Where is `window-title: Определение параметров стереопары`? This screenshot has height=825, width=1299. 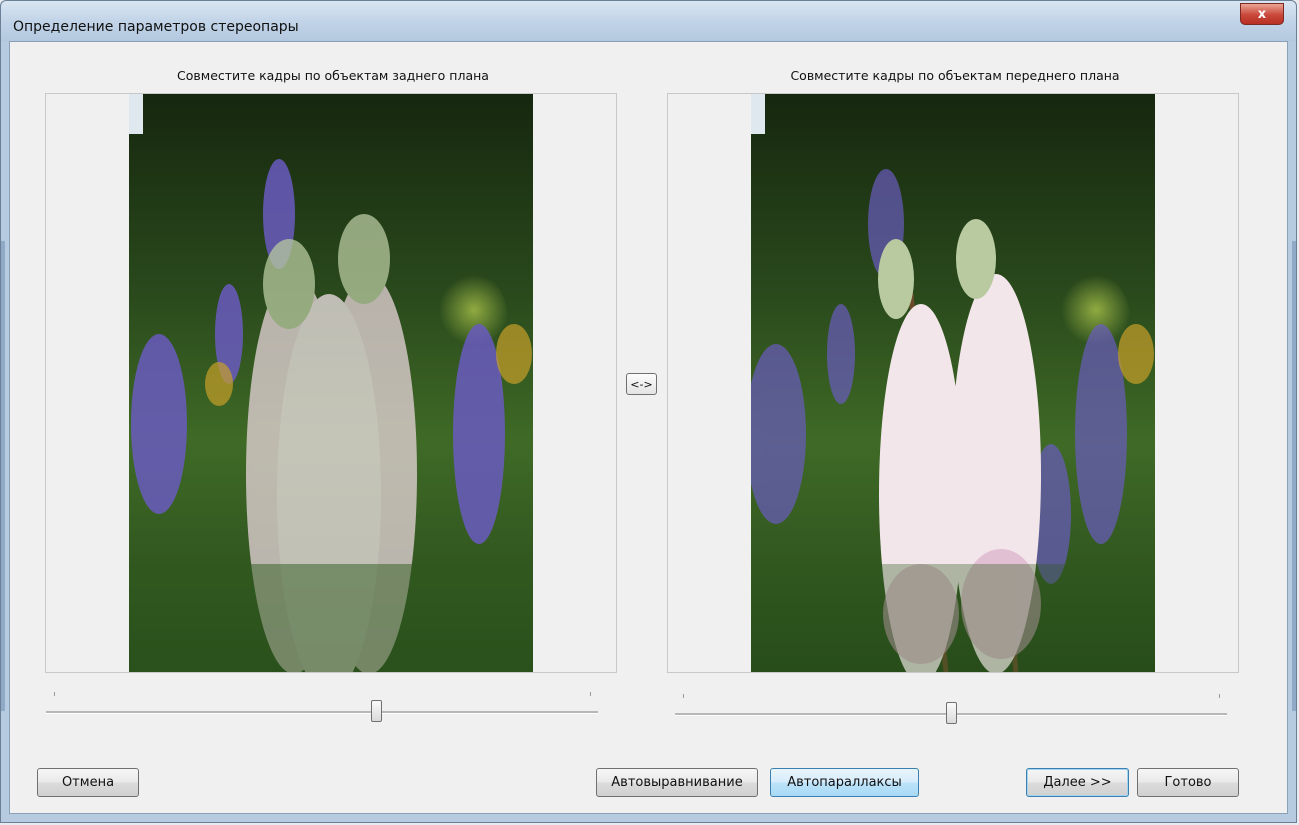
window-title: Определение параметров стереопары is located at coordinates (156, 27).